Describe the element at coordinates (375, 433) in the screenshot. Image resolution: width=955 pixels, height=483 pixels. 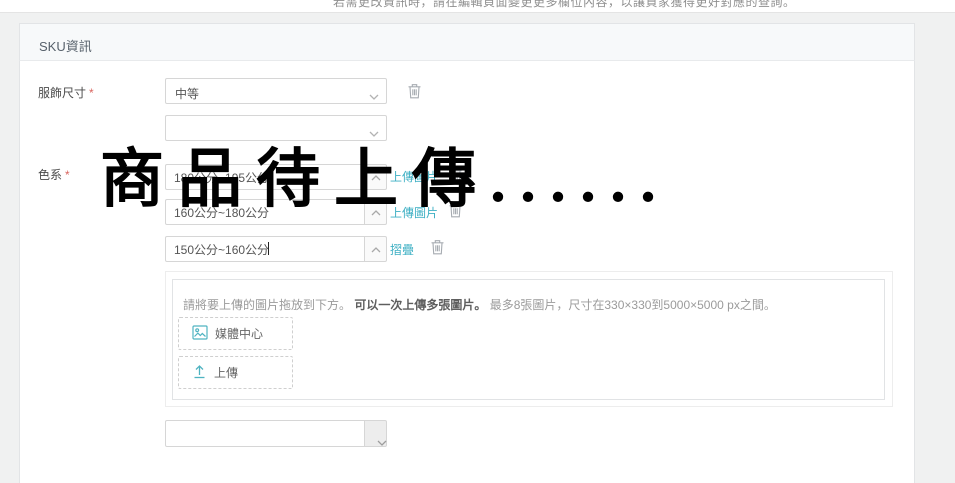
I see `extra-variant-dropdown-toggle` at that location.